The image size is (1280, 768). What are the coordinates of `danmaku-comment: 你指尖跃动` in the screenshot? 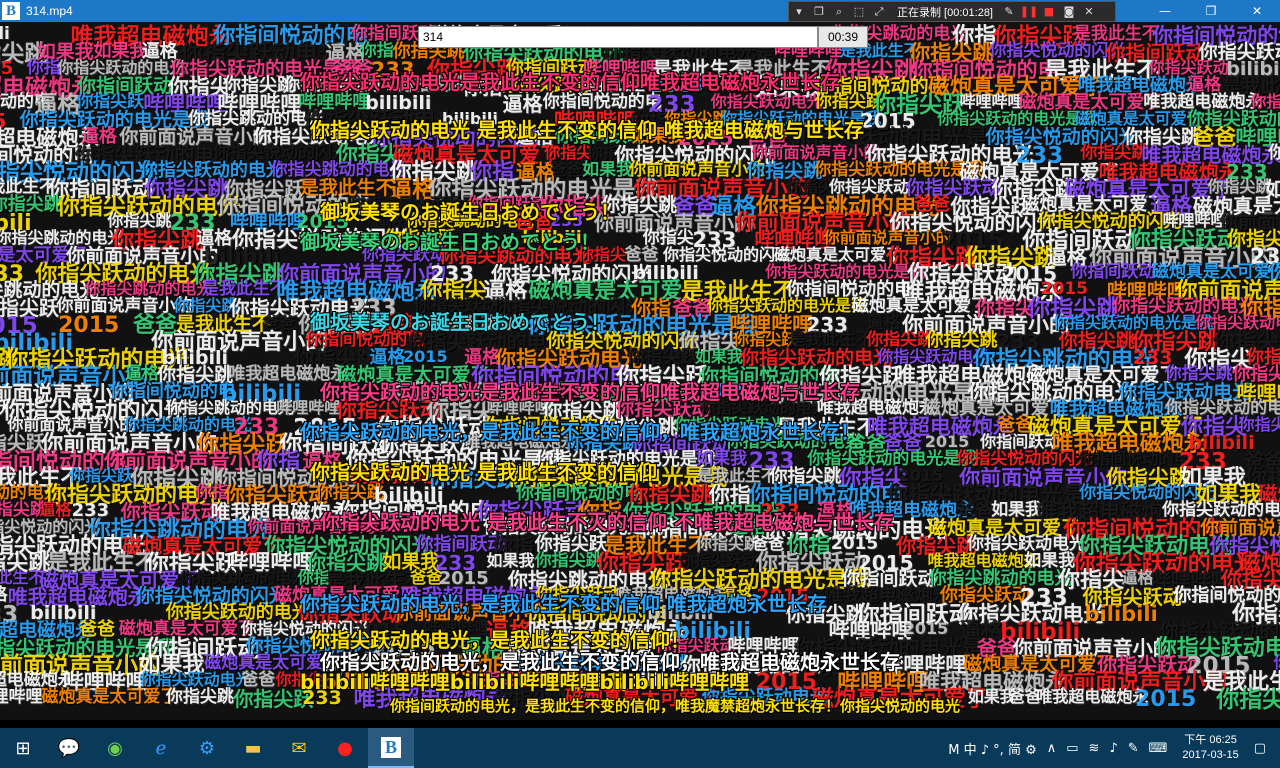 It's located at (1188, 67).